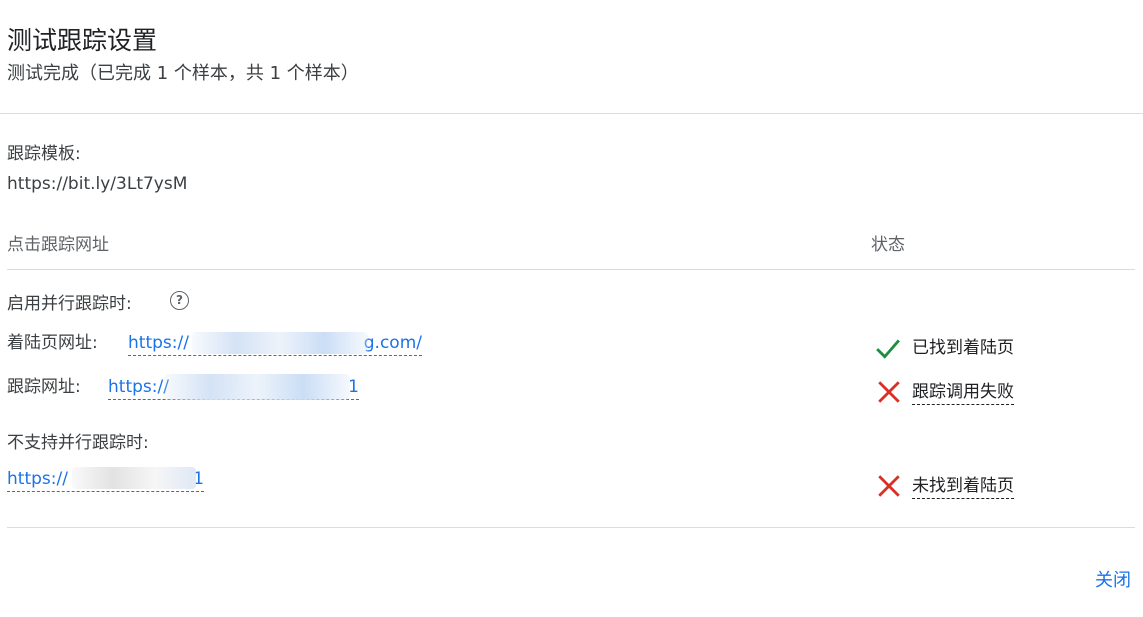 The height and width of the screenshot is (617, 1143). Describe the element at coordinates (571, 269) in the screenshot. I see `table-header-divider` at that location.